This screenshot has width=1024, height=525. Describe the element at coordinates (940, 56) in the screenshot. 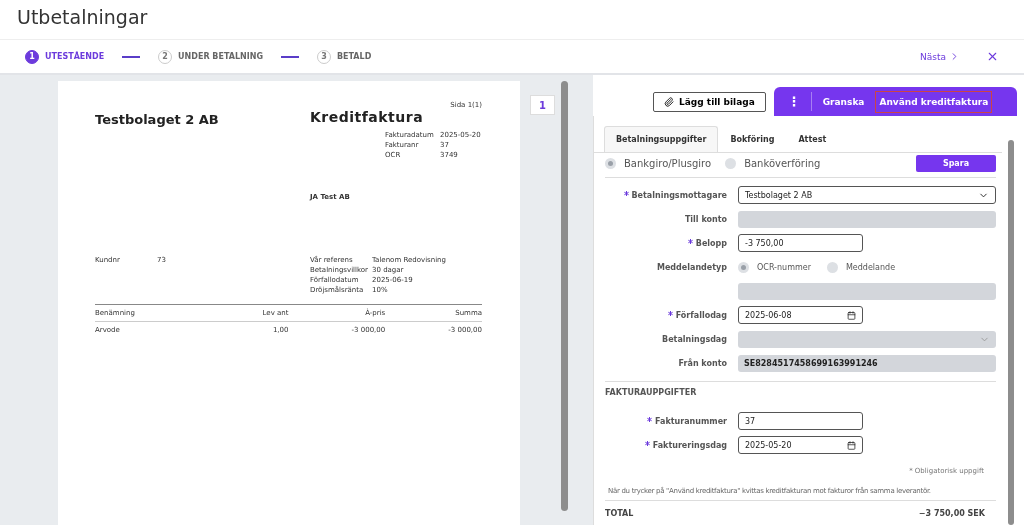

I see `next-link: Nästa` at that location.